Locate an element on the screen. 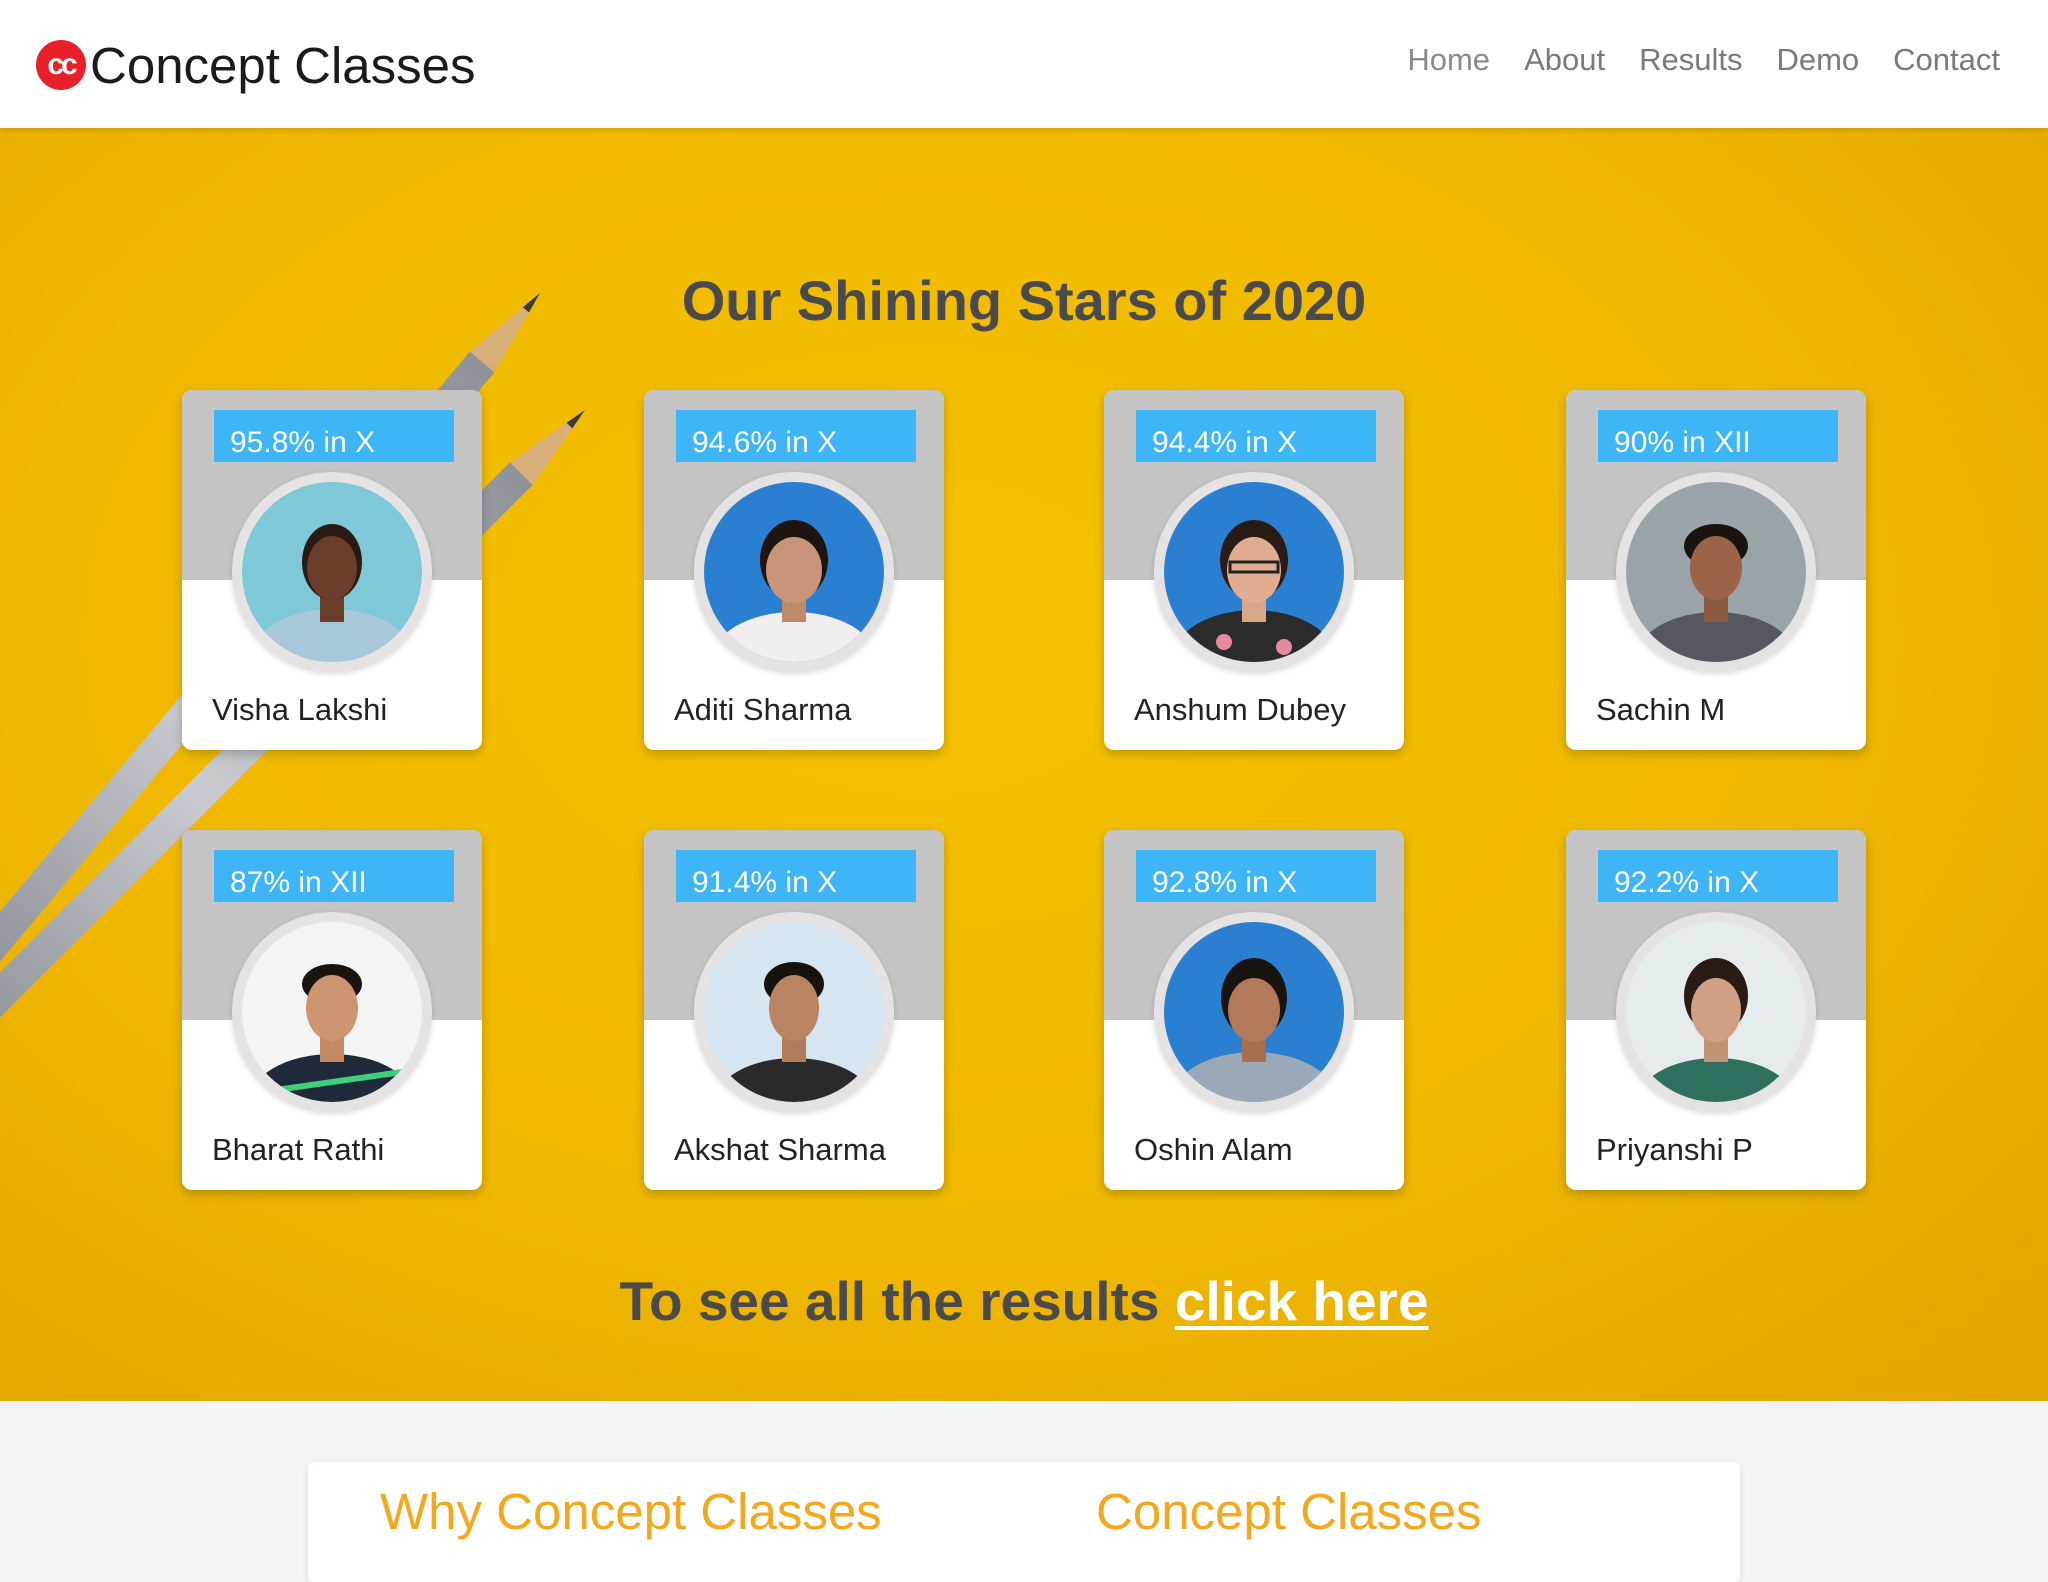  nav-link-about: About is located at coordinates (1564, 60).